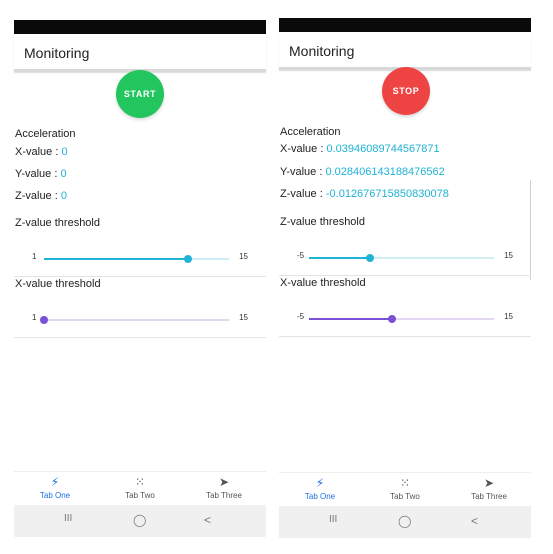 This screenshot has height=554, width=553. What do you see at coordinates (406, 91) in the screenshot?
I see `stop-button: STOP` at bounding box center [406, 91].